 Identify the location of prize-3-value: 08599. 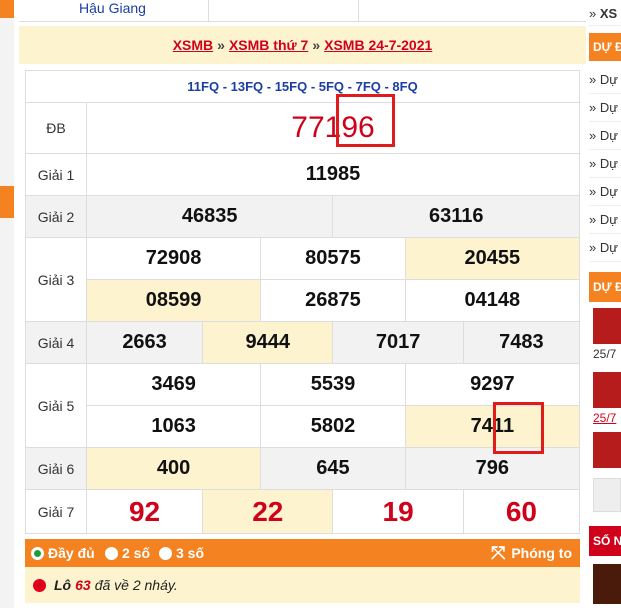
(173, 300).